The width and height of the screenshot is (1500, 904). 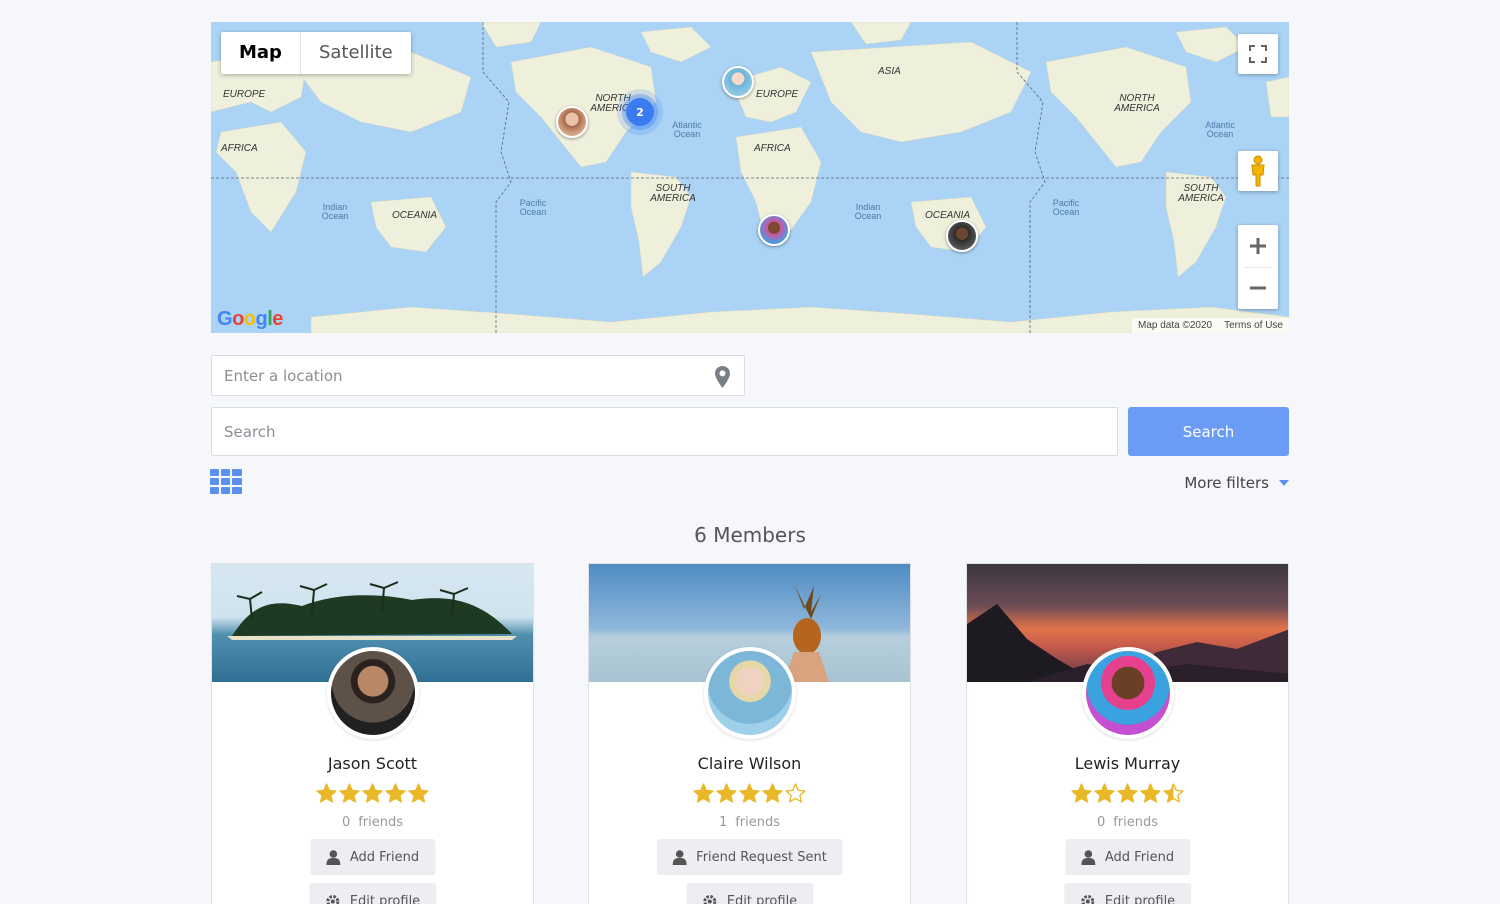 What do you see at coordinates (1208, 431) in the screenshot?
I see `search-button: Search` at bounding box center [1208, 431].